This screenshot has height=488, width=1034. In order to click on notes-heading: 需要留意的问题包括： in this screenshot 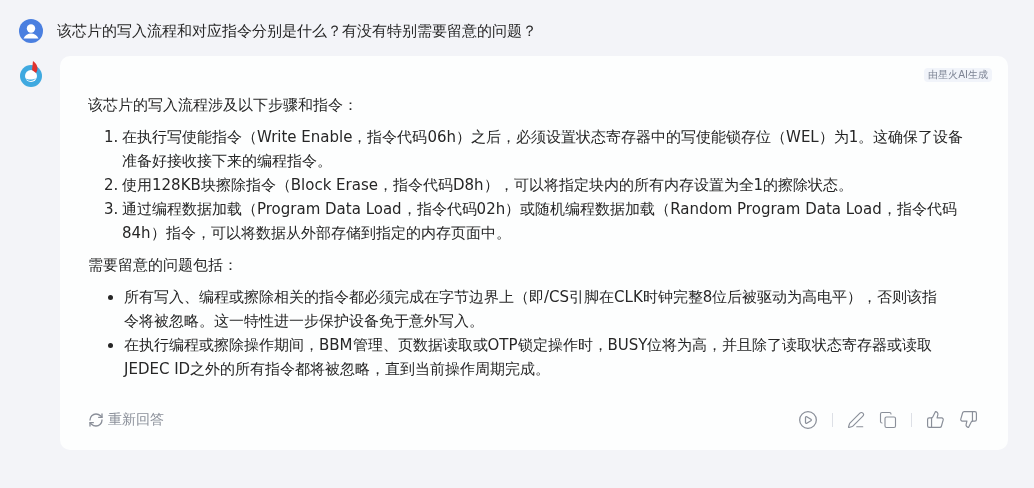, I will do `click(163, 265)`.